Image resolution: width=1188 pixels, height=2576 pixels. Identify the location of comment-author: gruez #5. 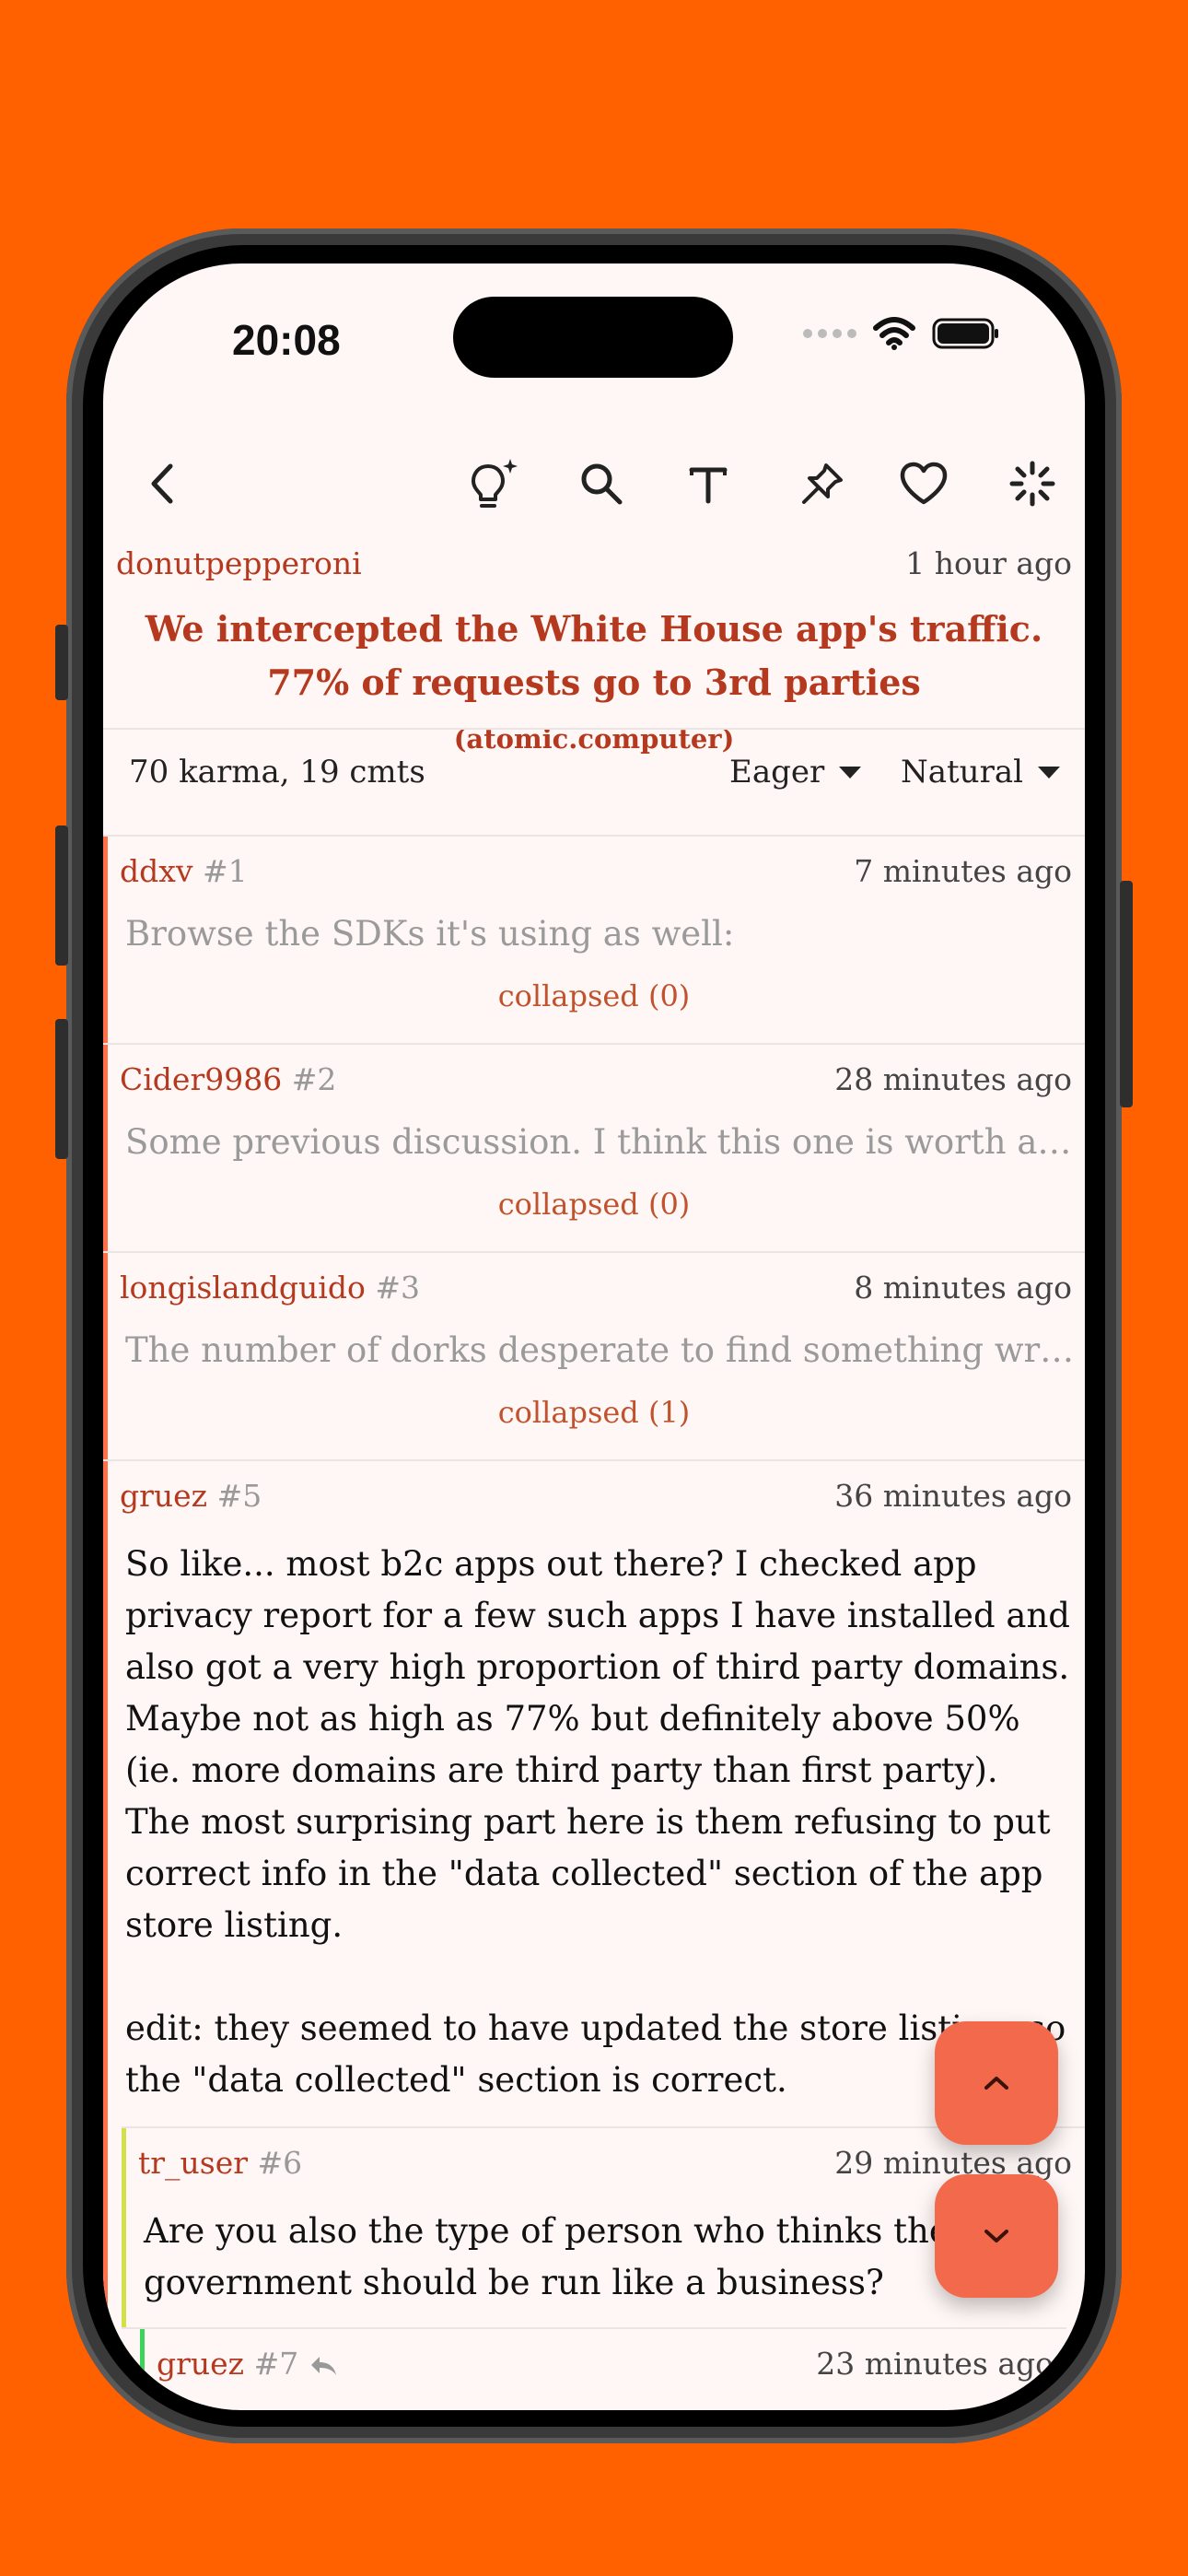
(191, 1496).